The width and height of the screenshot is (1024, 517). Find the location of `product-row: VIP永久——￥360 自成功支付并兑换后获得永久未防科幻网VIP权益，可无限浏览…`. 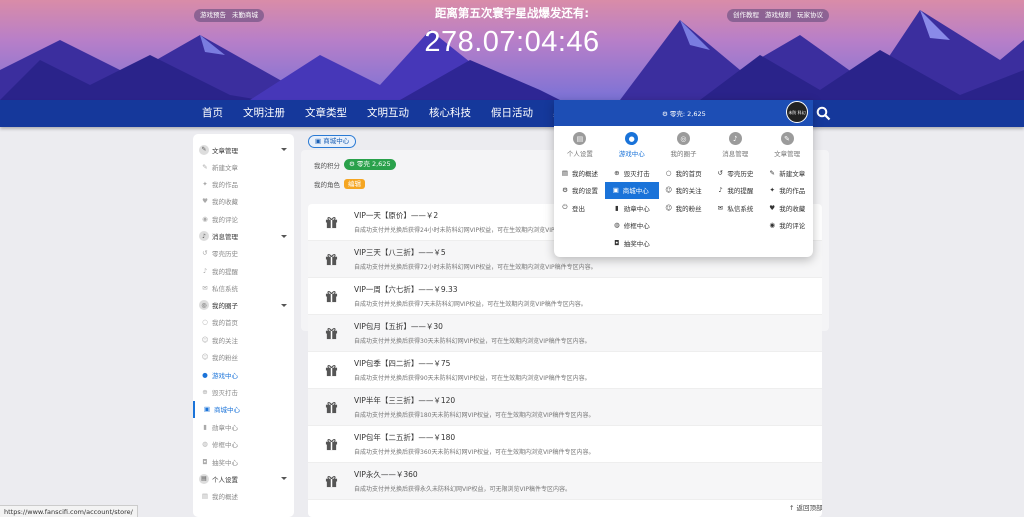

product-row: VIP永久——￥360 自成功支付并兑换后获得永久未防科幻网VIP权益，可无限浏览… is located at coordinates (565, 481).